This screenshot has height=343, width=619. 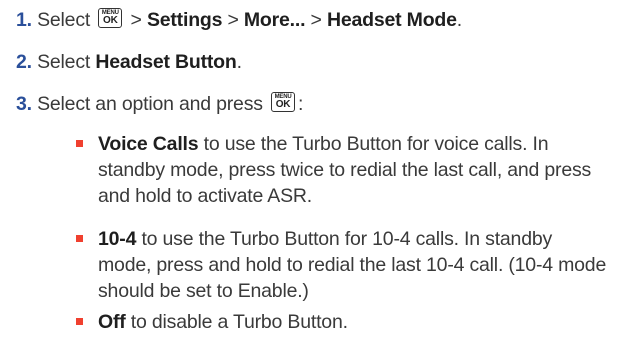 I want to click on option-off: Off to disable a Turbo Button., so click(x=343, y=322).